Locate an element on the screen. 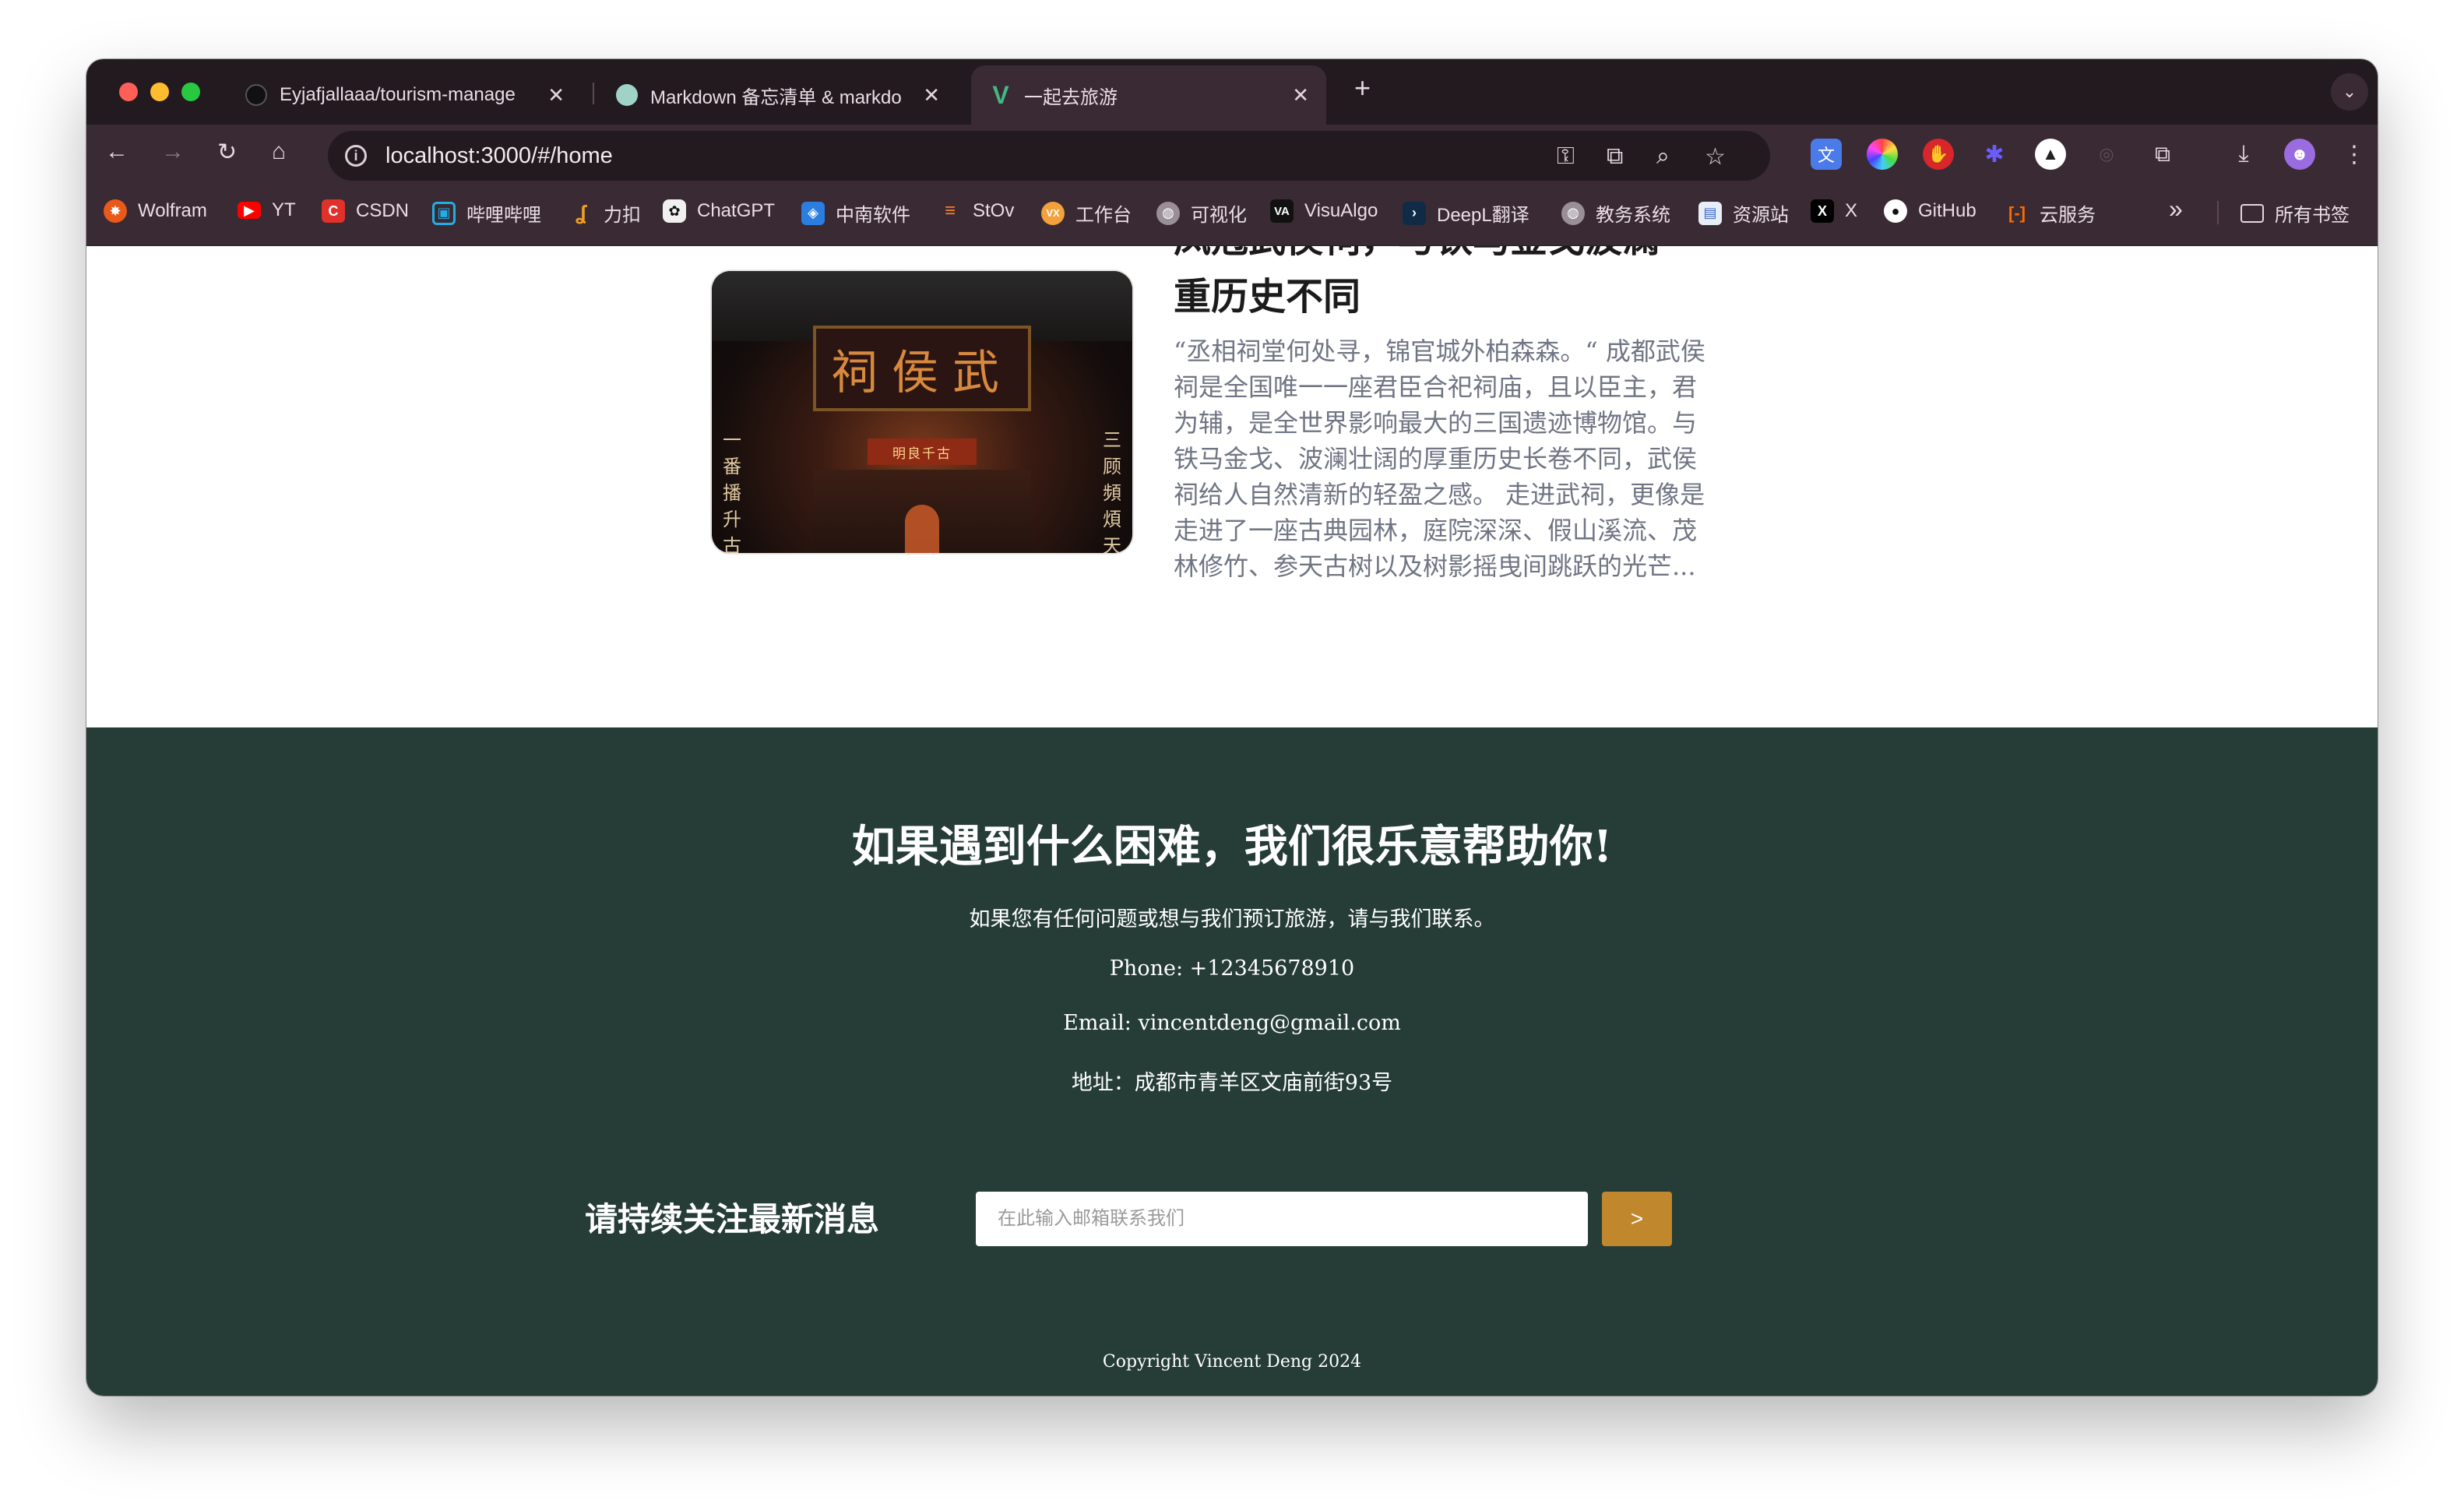 Image resolution: width=2464 pixels, height=1511 pixels. translate-icon: ⧉ is located at coordinates (1615, 156).